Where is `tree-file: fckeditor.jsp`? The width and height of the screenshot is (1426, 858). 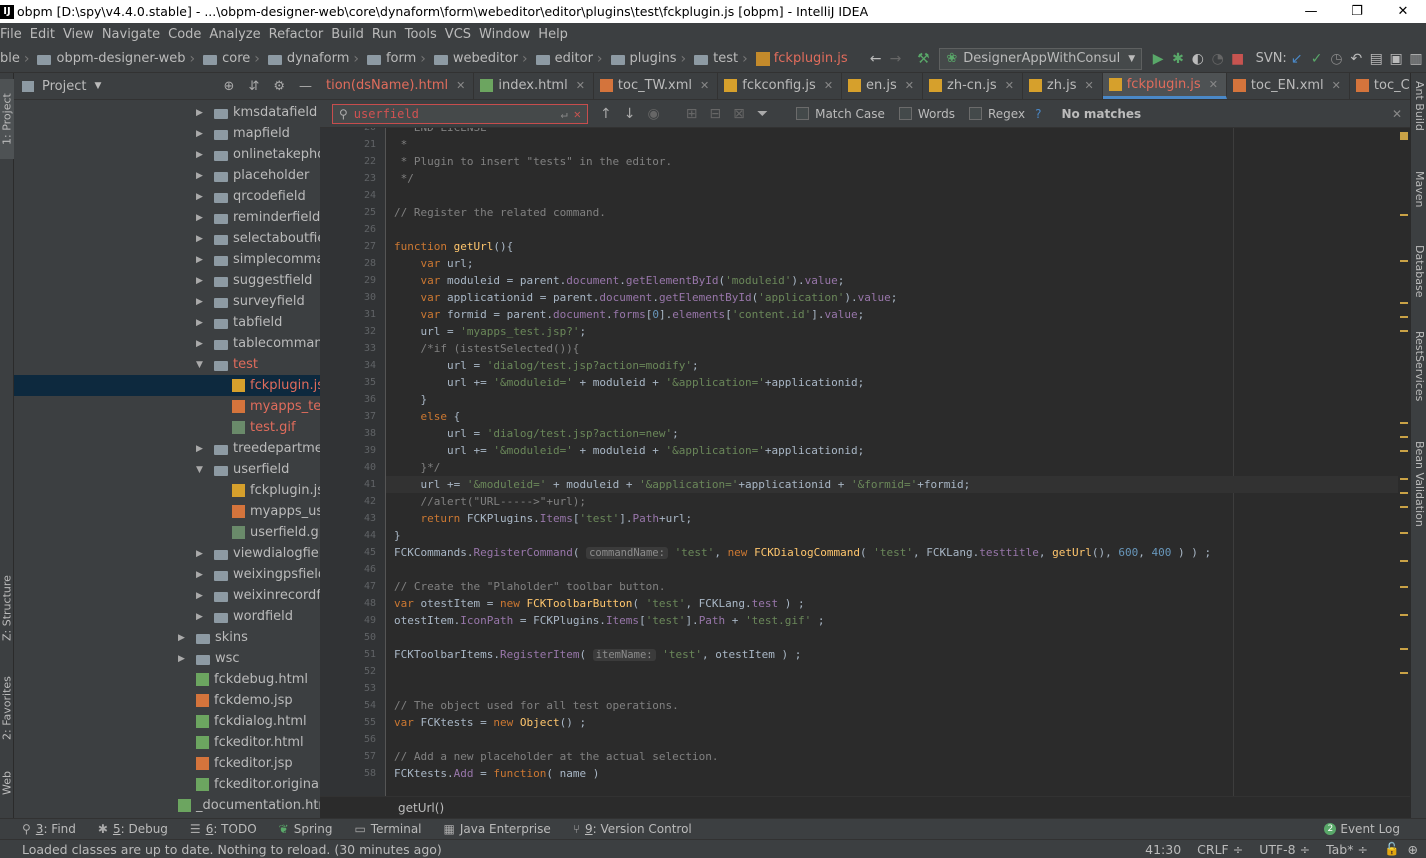 tree-file: fckeditor.jsp is located at coordinates (167, 763).